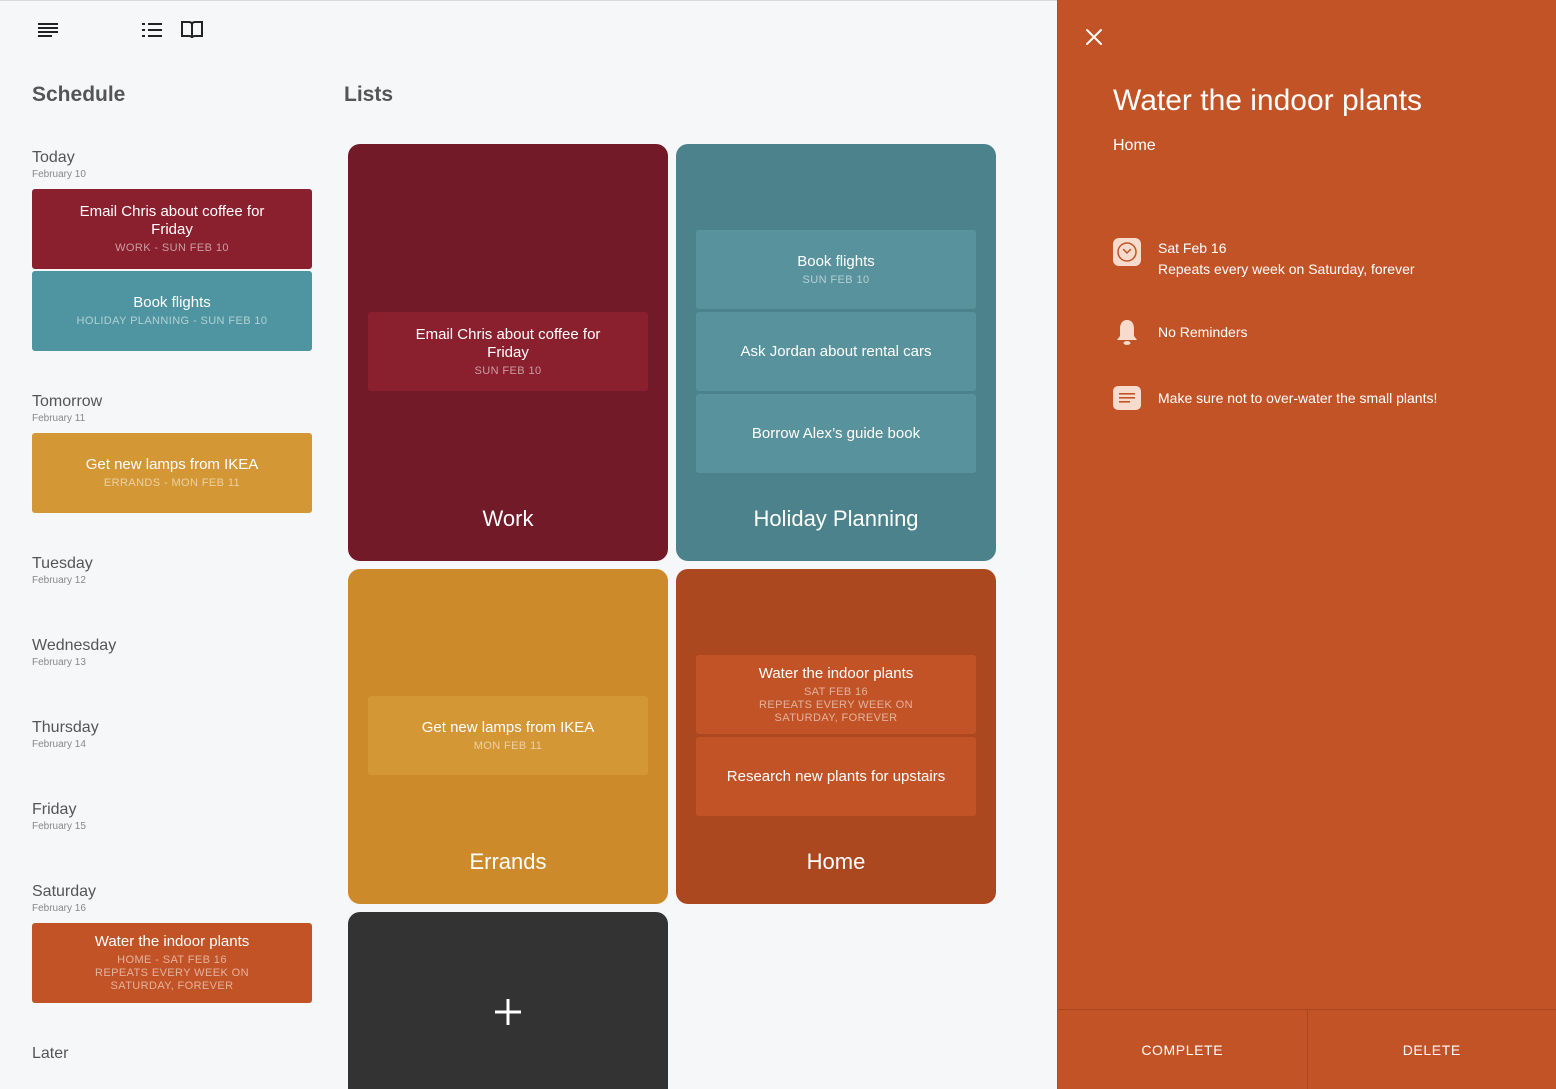  What do you see at coordinates (172, 483) in the screenshot?
I see `item-subtitle: ERRANDS - MON FEB 11` at bounding box center [172, 483].